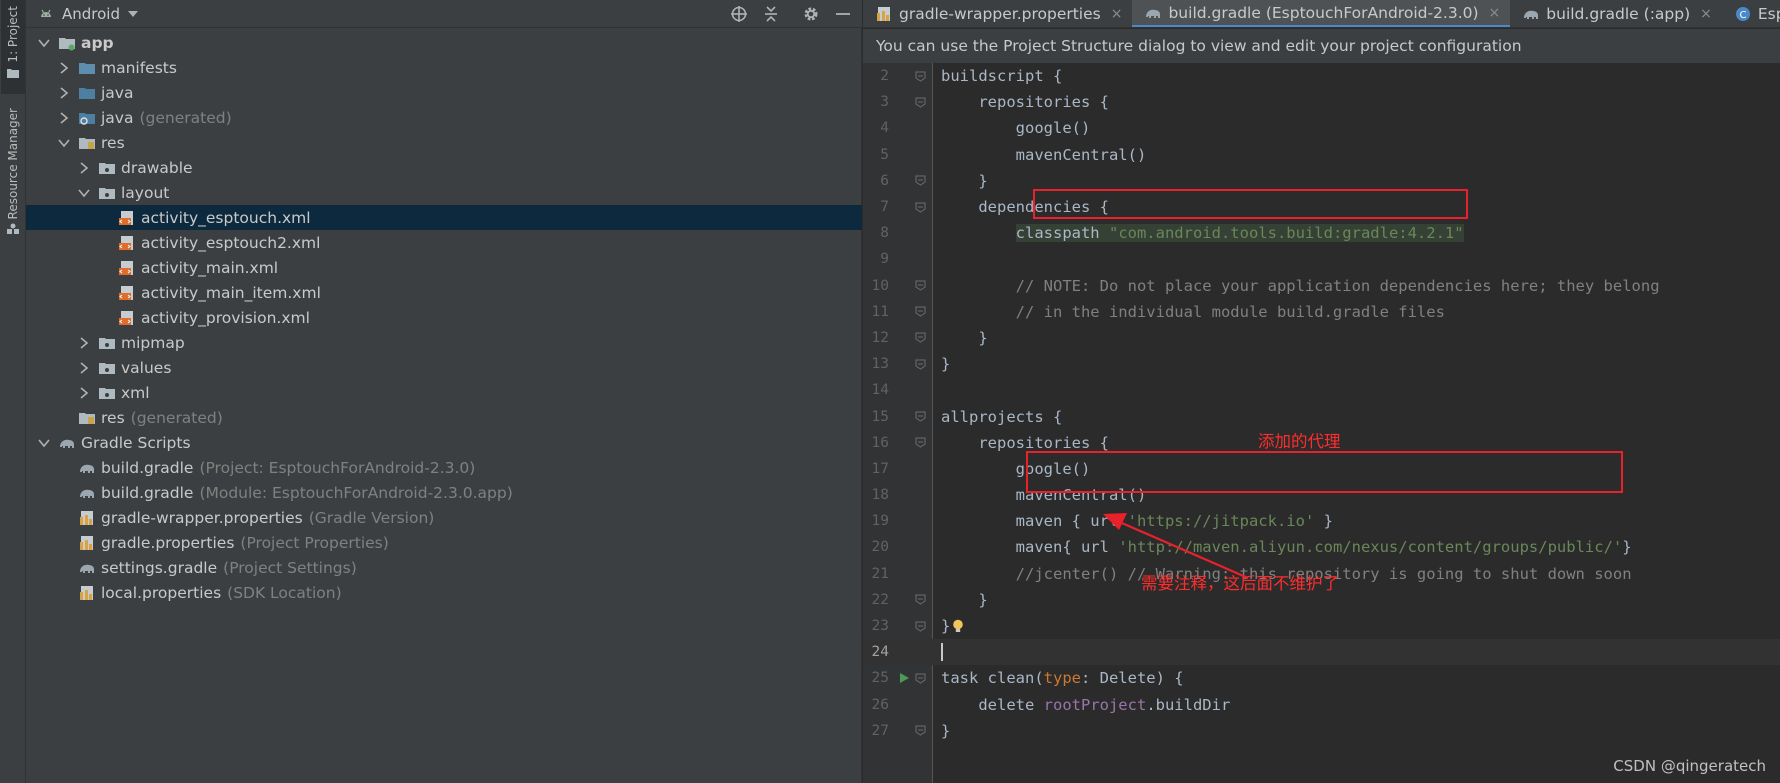  I want to click on code-line: 13}, so click(1321, 364).